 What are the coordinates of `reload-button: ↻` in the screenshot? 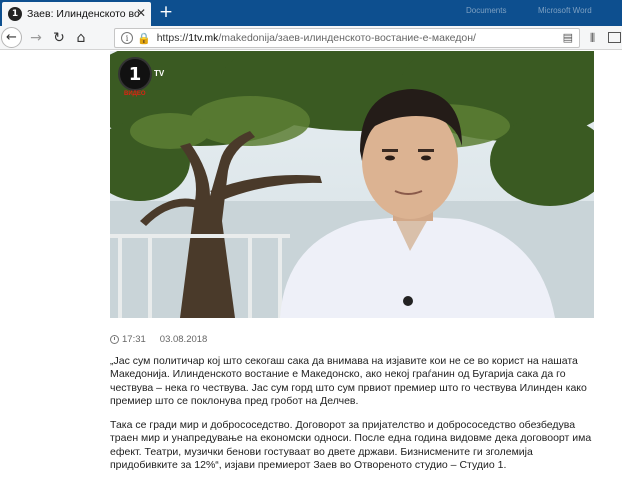 It's located at (59, 38).